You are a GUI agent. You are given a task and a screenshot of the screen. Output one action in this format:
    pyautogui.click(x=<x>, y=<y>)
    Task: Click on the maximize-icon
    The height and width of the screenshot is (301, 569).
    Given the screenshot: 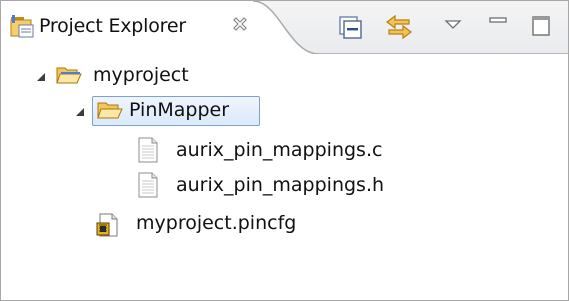 What is the action you would take?
    pyautogui.click(x=541, y=26)
    